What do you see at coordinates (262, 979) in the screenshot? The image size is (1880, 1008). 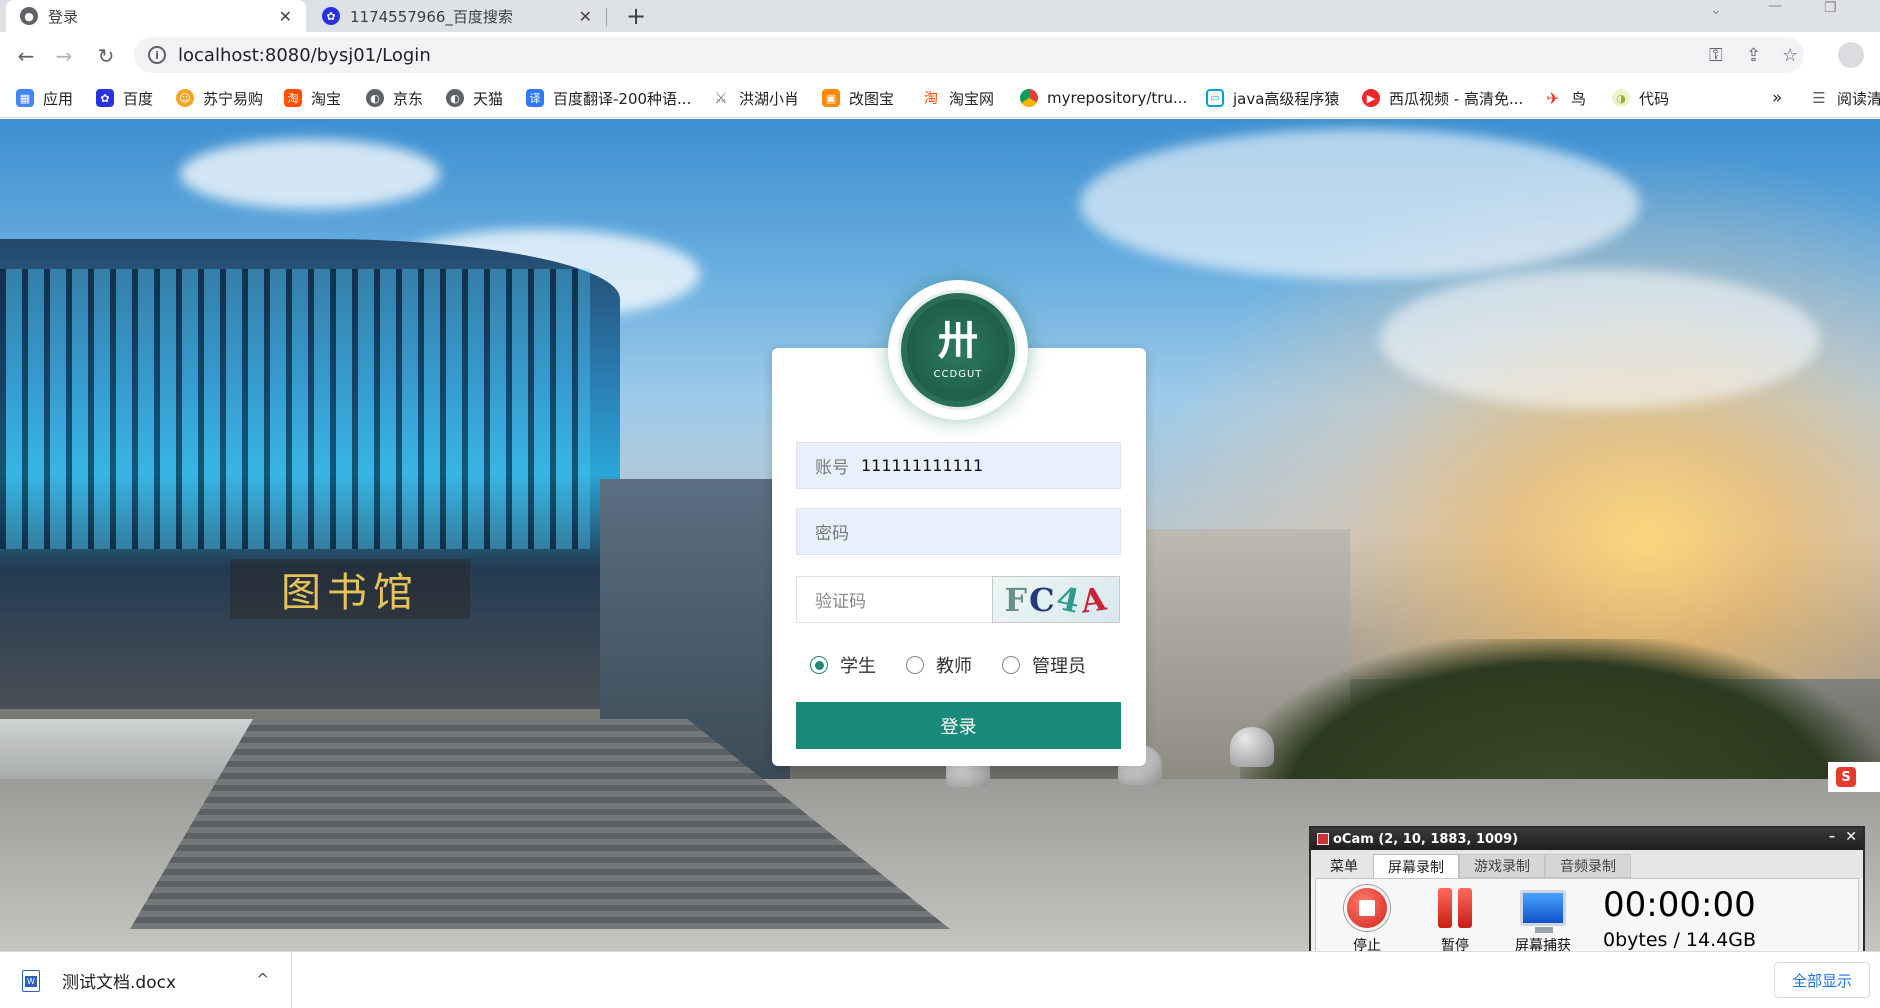 I see `chevron-up-icon: ^` at bounding box center [262, 979].